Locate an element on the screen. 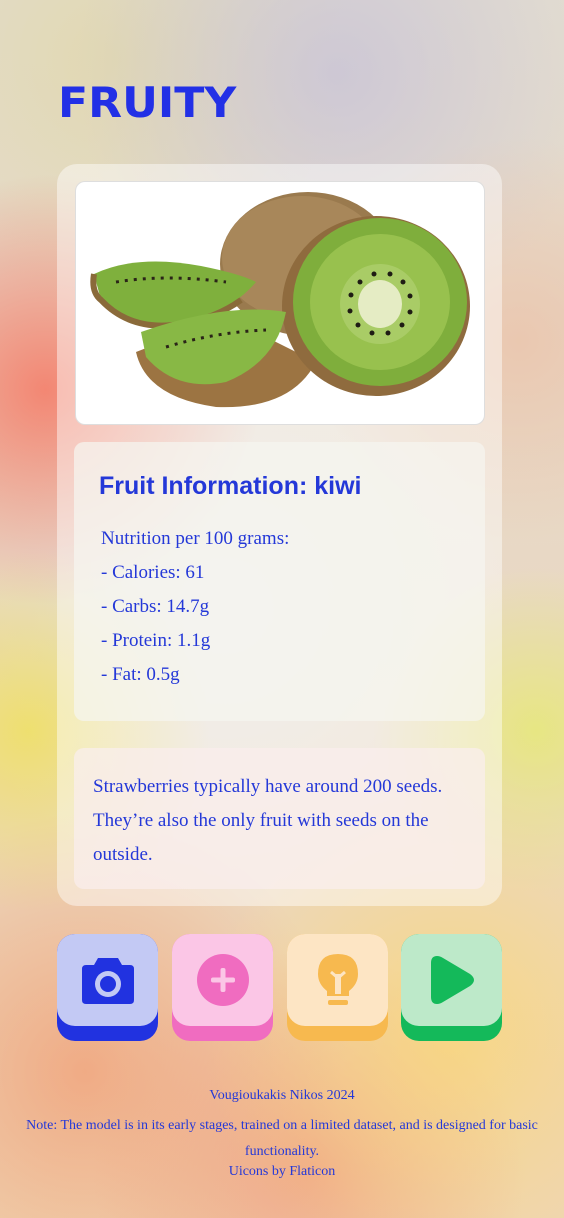 This screenshot has height=1218, width=564. fruit-image is located at coordinates (280, 303).